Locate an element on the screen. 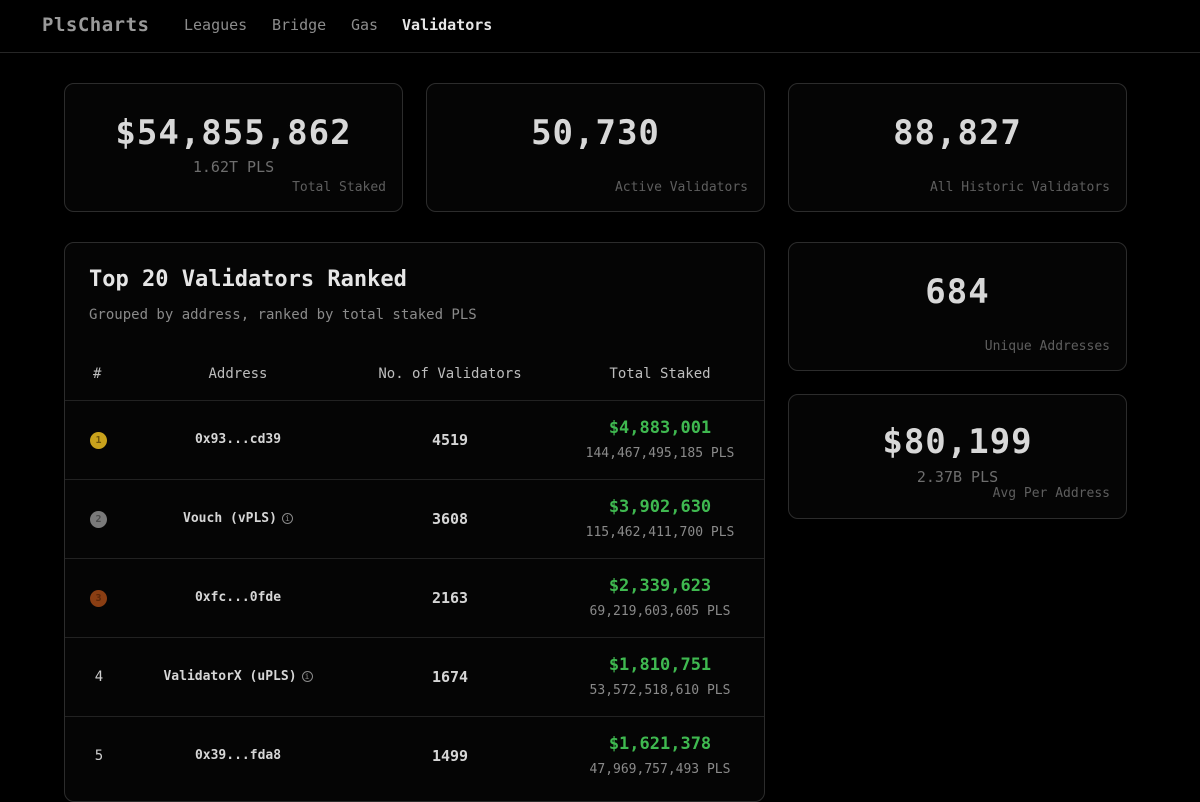 Image resolution: width=1200 pixels, height=802 pixels. row-pls-staked: 69,219,603,605 PLS is located at coordinates (660, 611).